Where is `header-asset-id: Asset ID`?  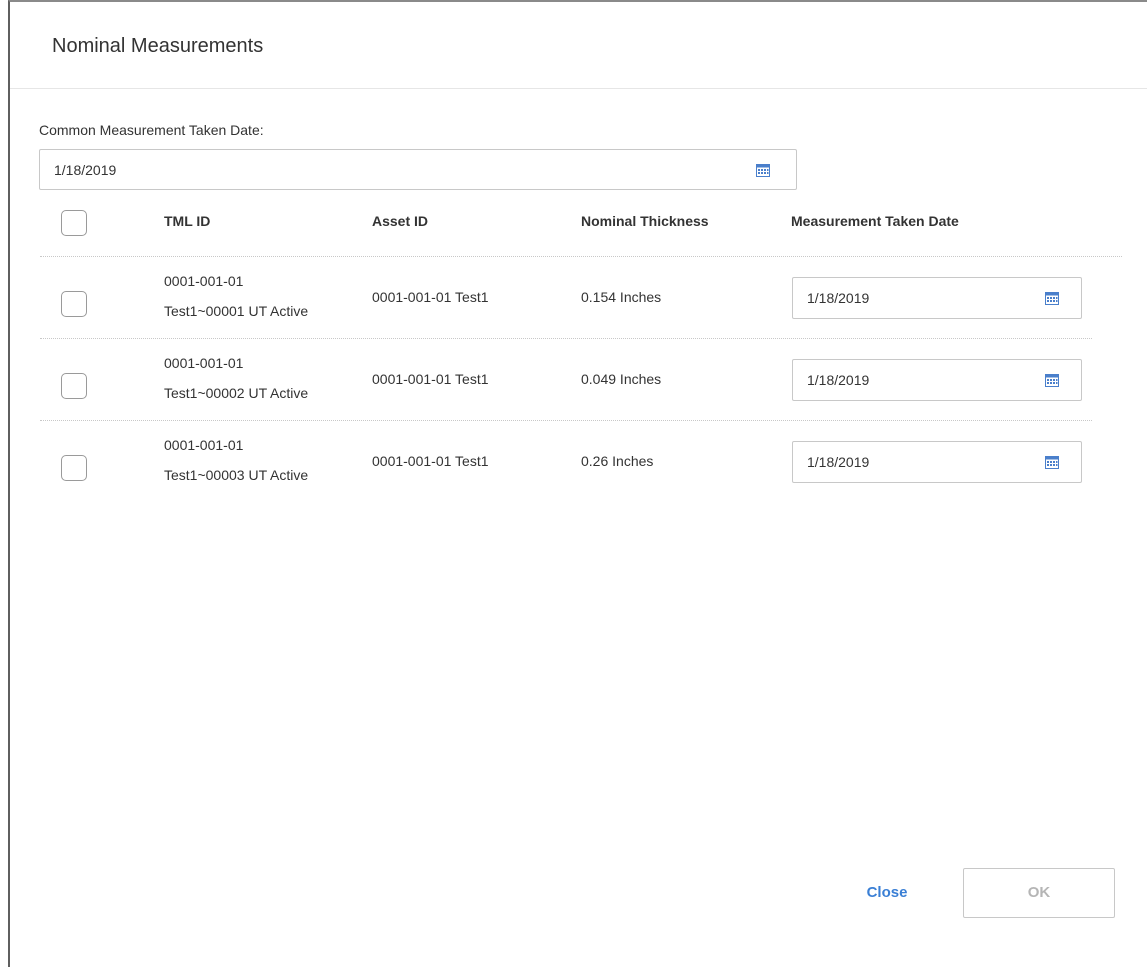
header-asset-id: Asset ID is located at coordinates (400, 221).